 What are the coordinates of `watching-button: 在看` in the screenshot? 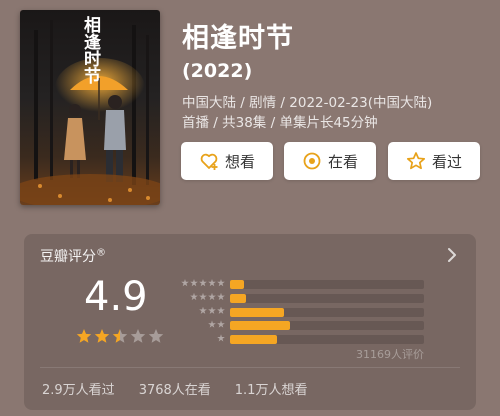 It's located at (330, 161).